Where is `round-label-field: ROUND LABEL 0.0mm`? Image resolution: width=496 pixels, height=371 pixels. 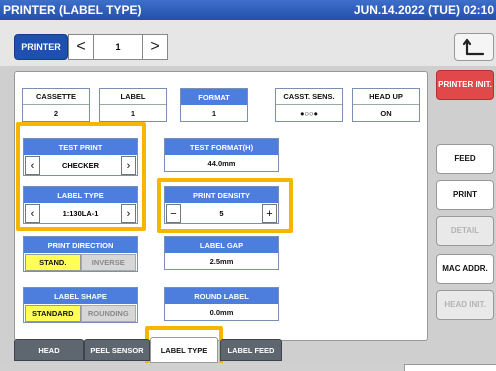
round-label-field: ROUND LABEL 0.0mm is located at coordinates (221, 304).